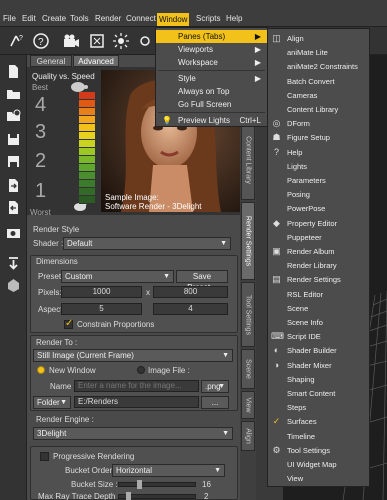 The height and width of the screenshot is (500, 387). Describe the element at coordinates (13, 185) in the screenshot. I see `import-icon` at that location.